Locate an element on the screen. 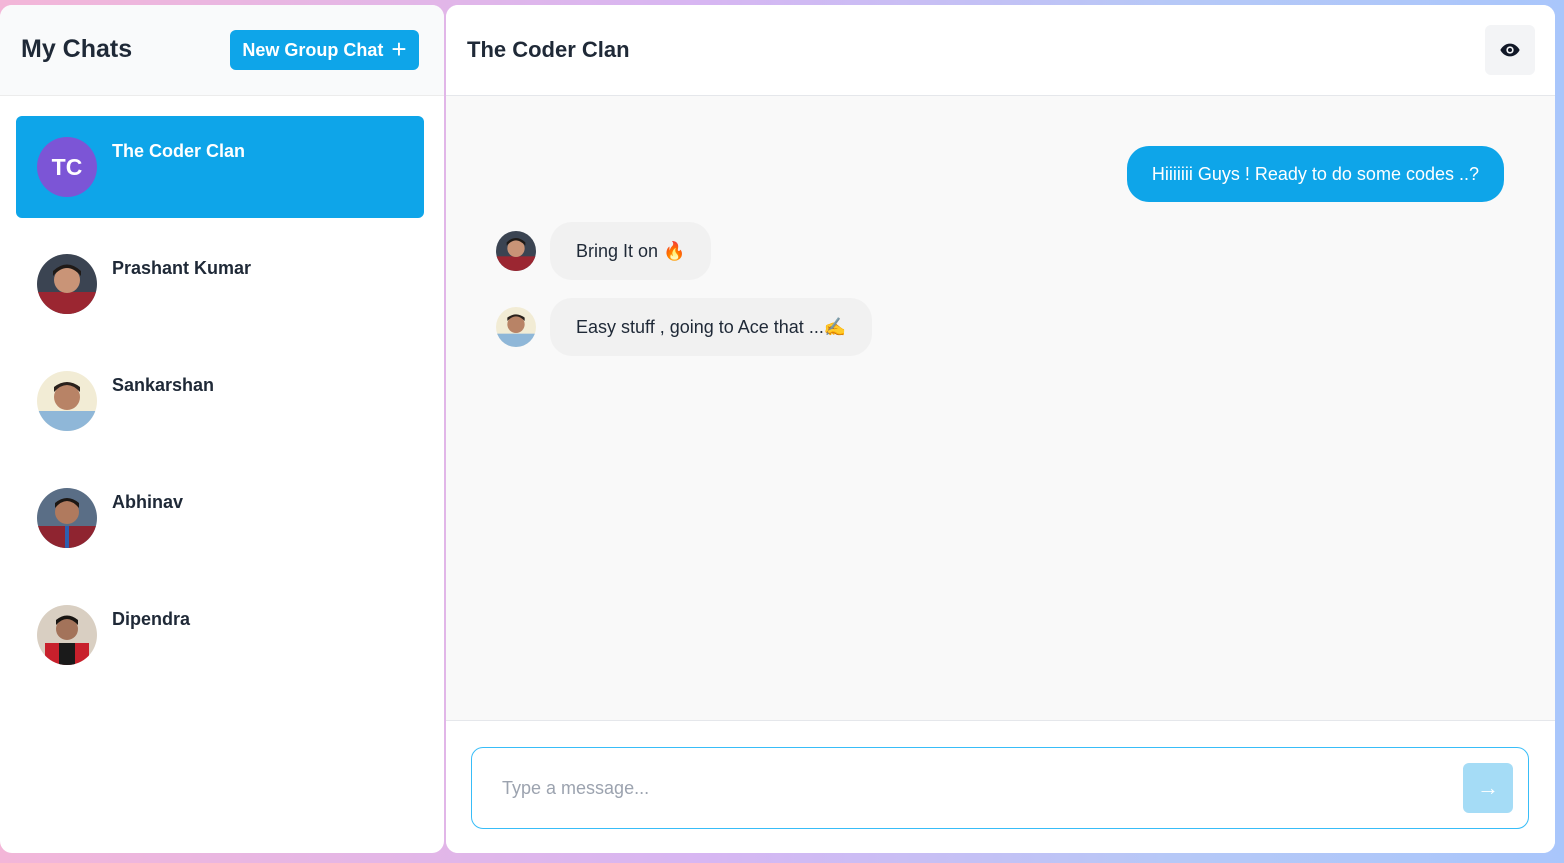 The image size is (1564, 863). message-incoming: Bring It on 🔥 is located at coordinates (631, 251).